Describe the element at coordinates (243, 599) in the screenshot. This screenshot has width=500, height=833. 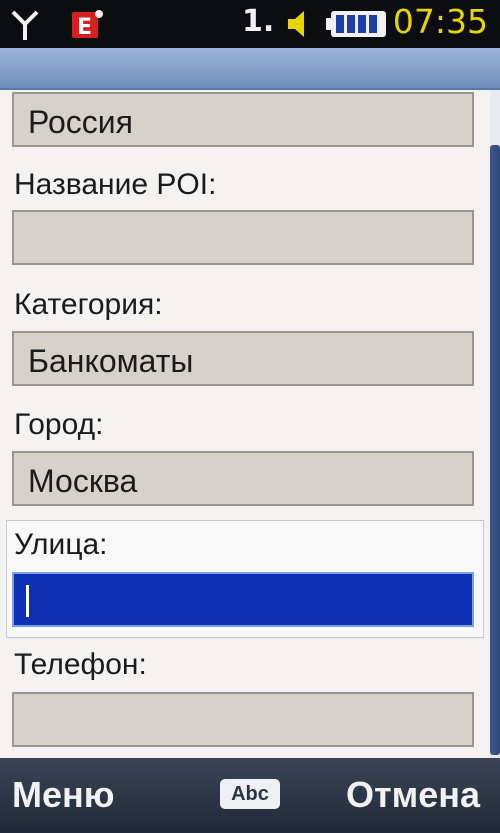
I see `street-input` at that location.